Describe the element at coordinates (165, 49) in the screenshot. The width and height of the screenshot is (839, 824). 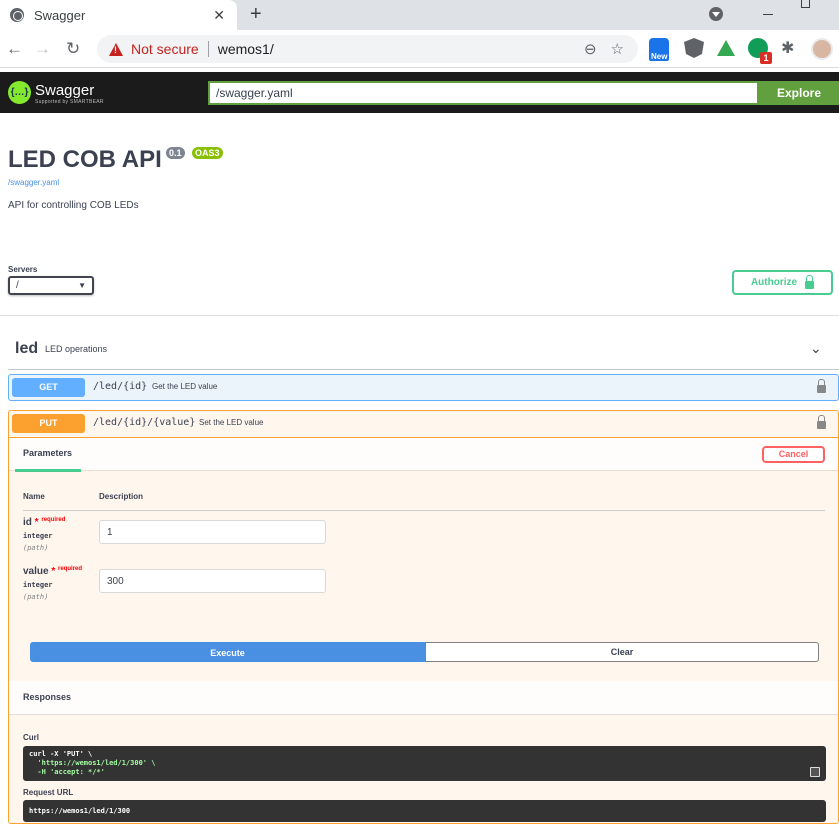
I see `not-secure-label: Not secure` at that location.